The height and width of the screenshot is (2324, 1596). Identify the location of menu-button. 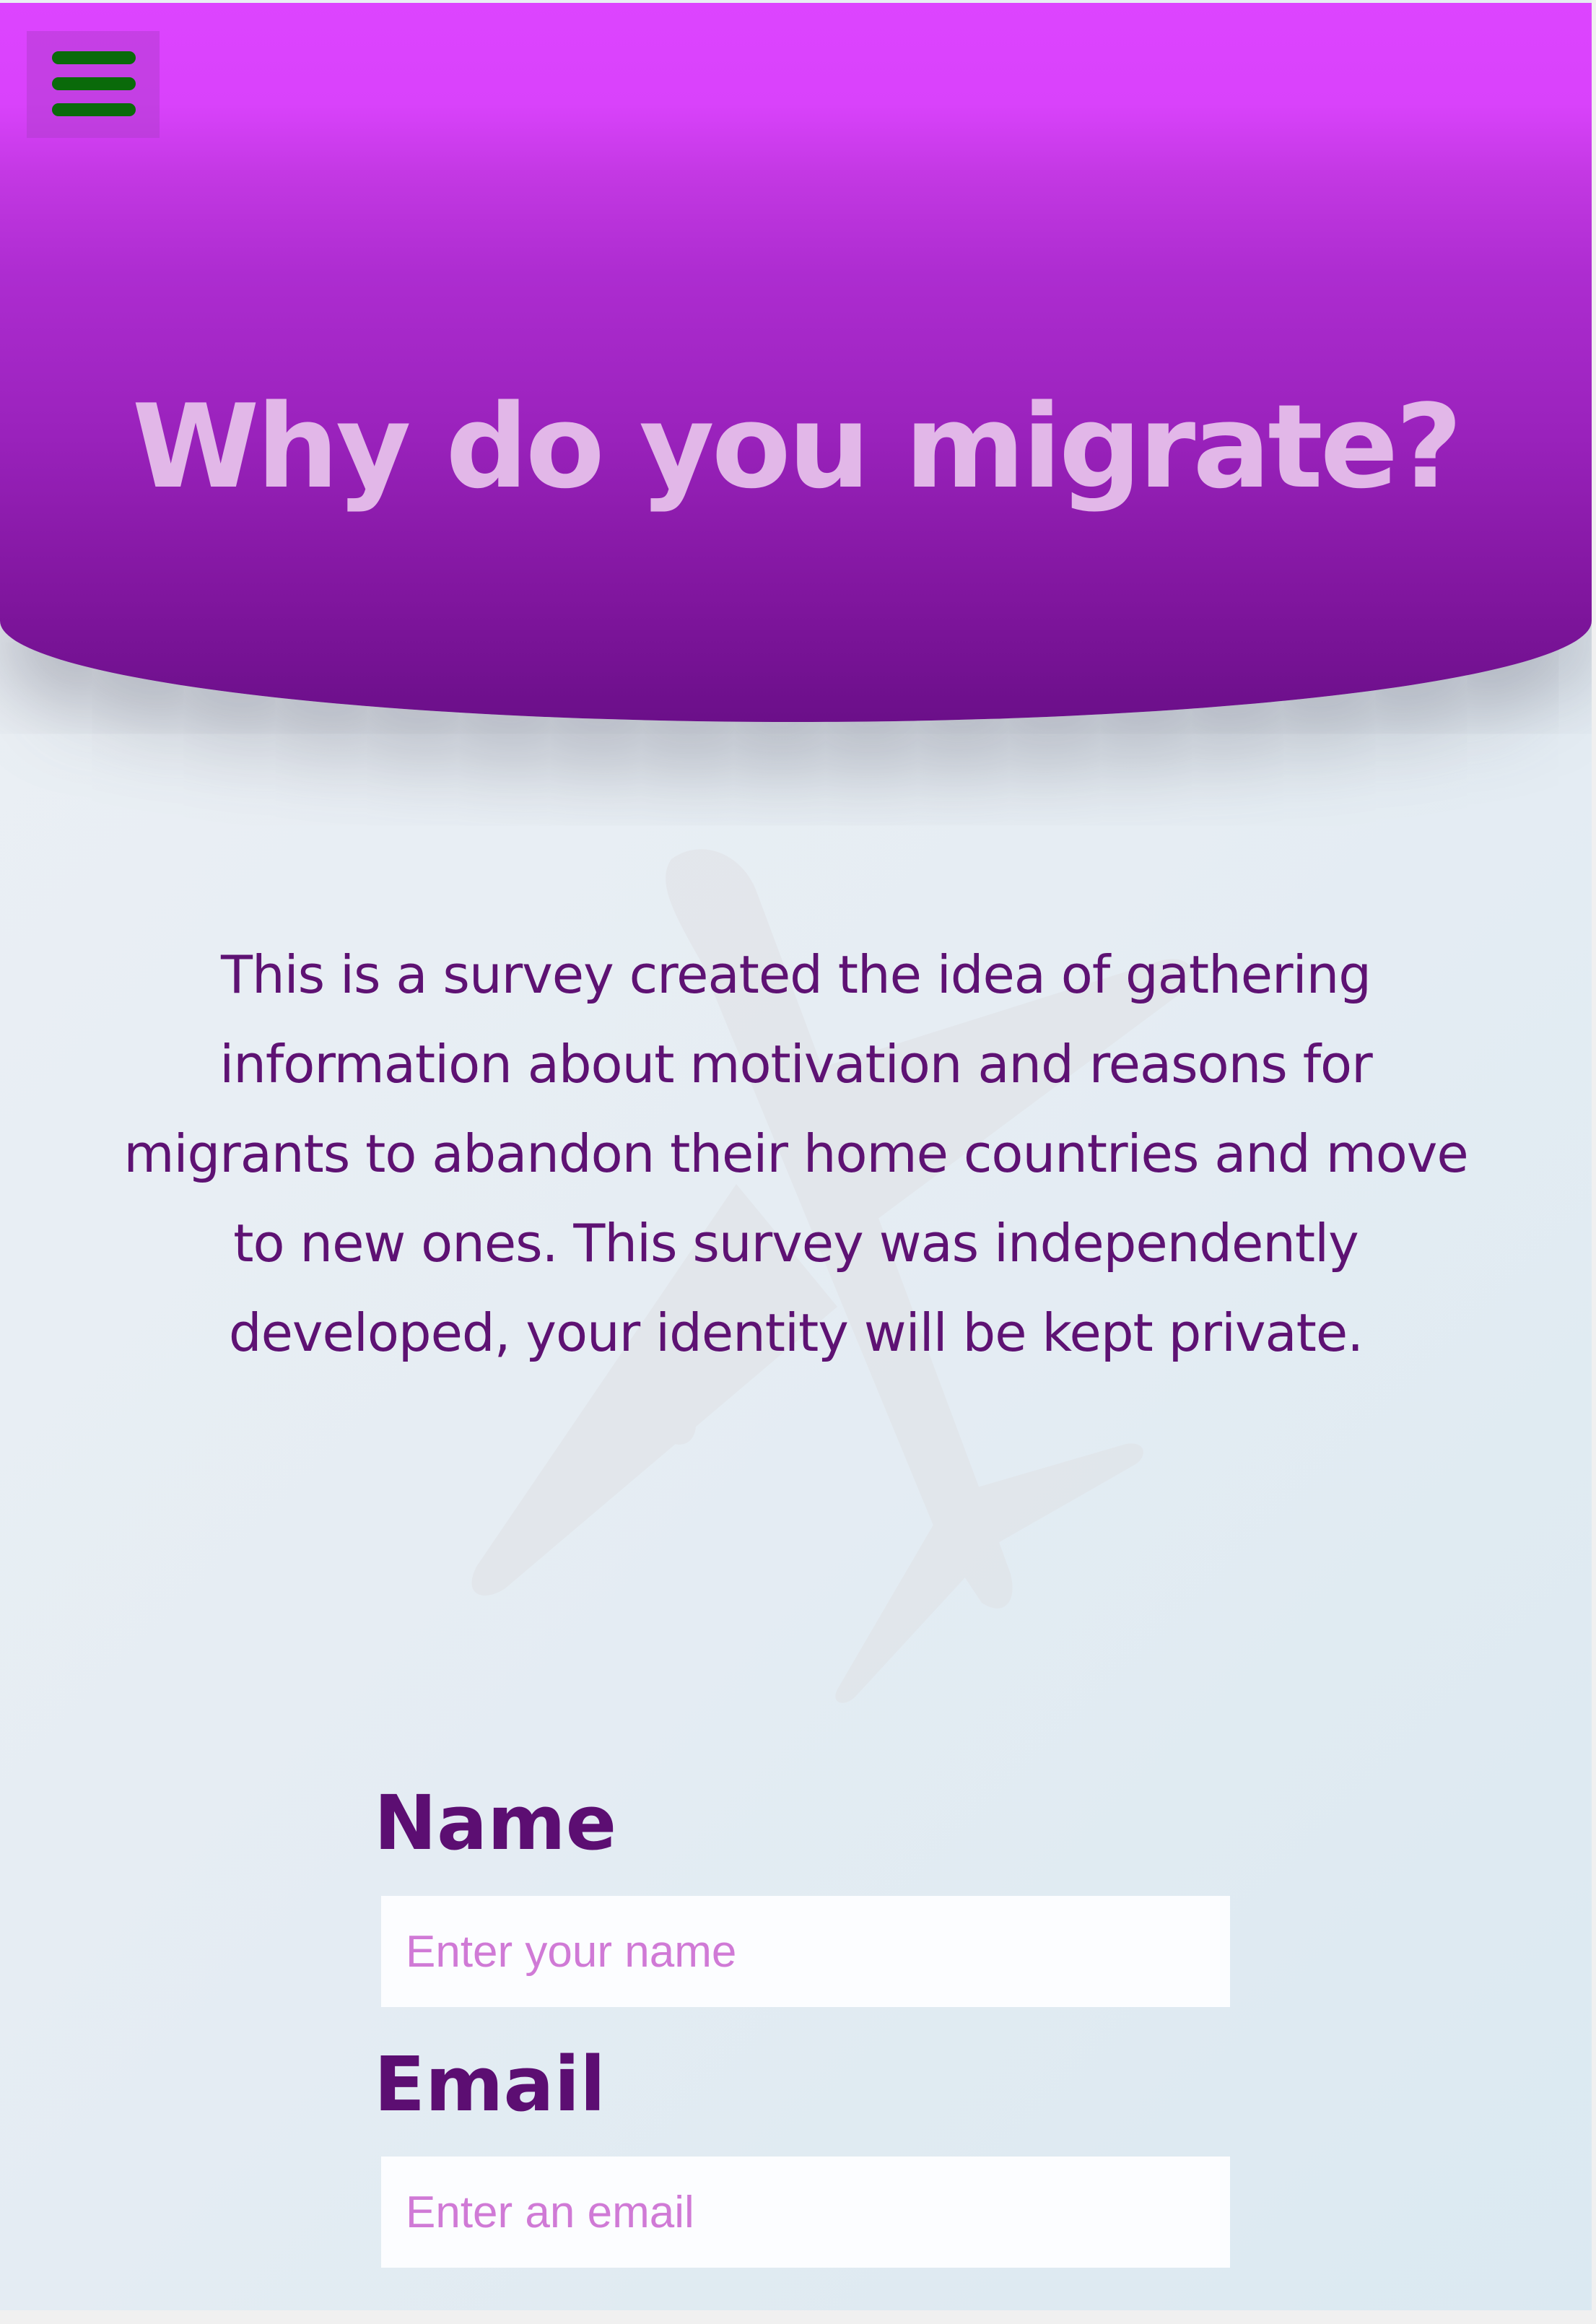
(94, 84).